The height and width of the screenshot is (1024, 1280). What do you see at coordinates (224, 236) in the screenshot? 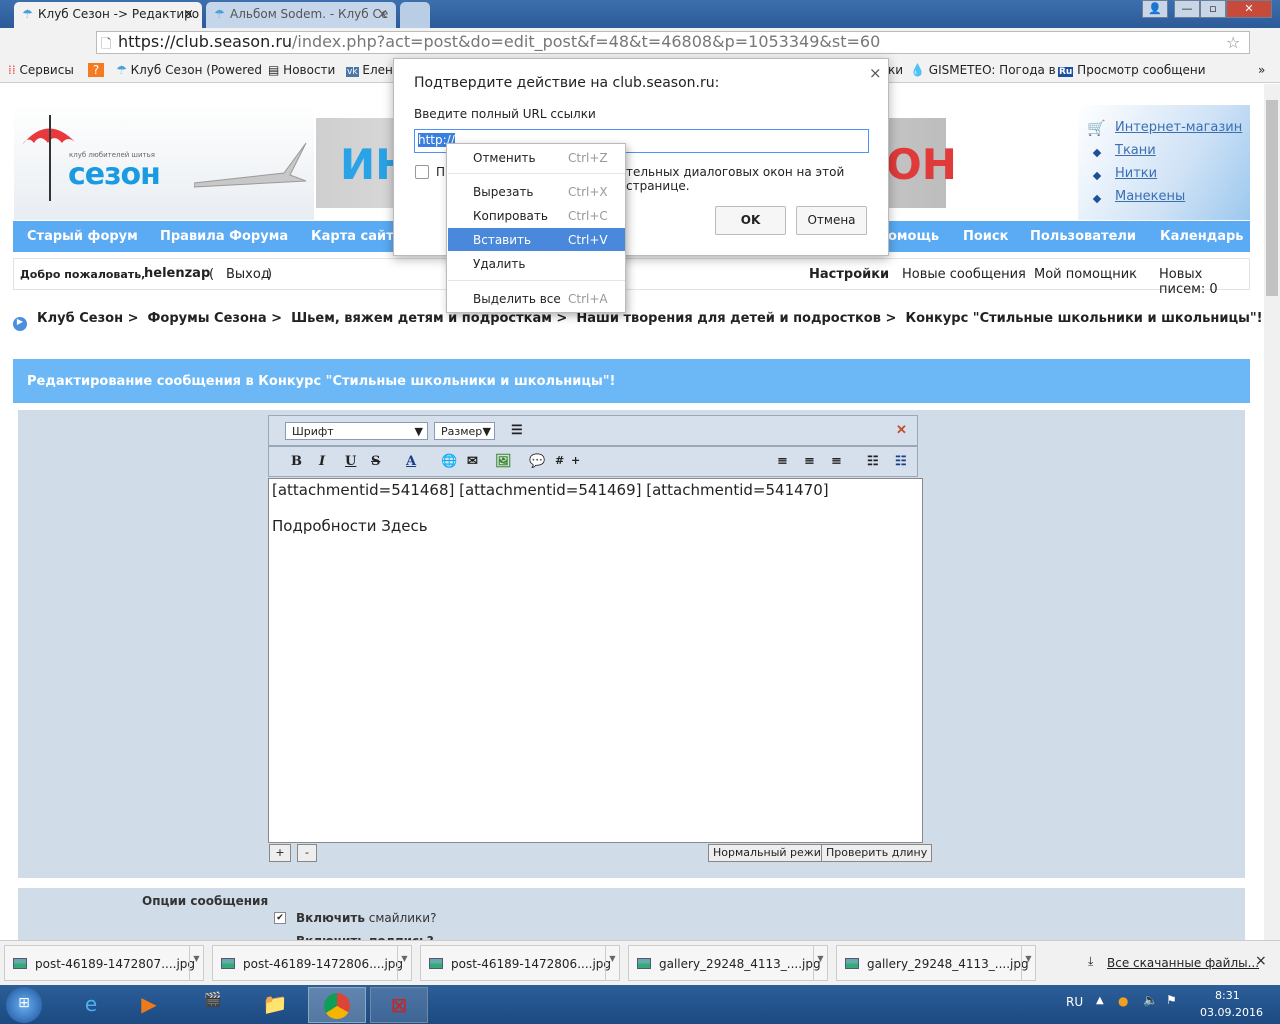
I see `nav-rules: Правила Форума` at bounding box center [224, 236].